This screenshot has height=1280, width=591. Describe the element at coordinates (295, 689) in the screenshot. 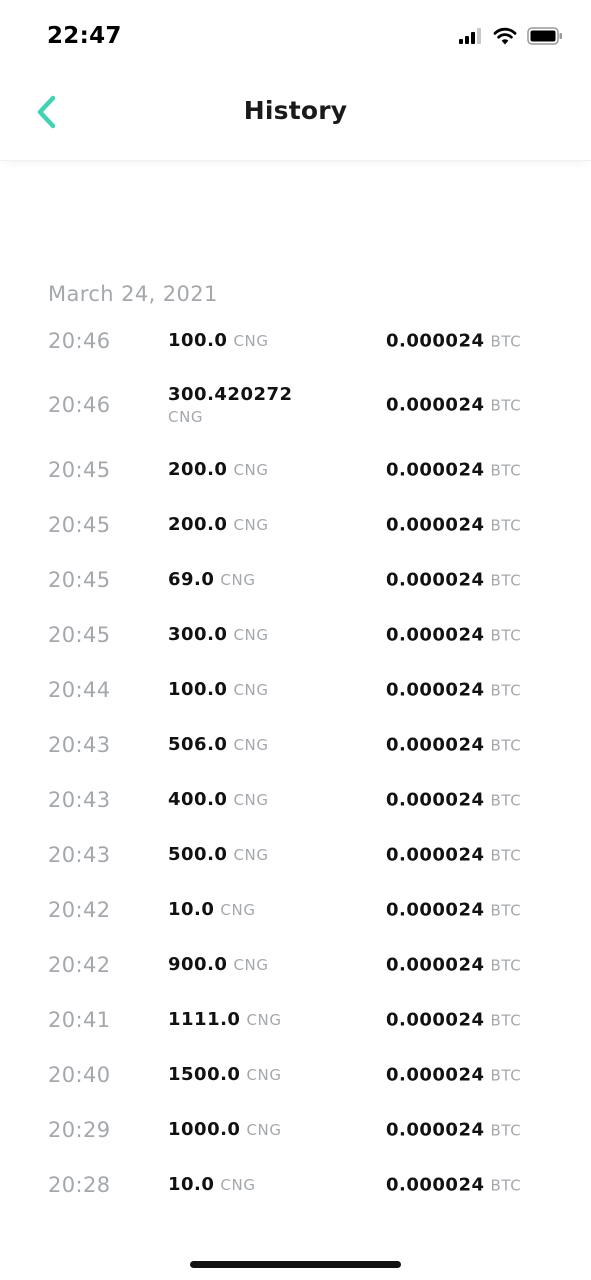

I see `transaction-row: 20:44 100.0 CNG 0.000024 BTC` at that location.